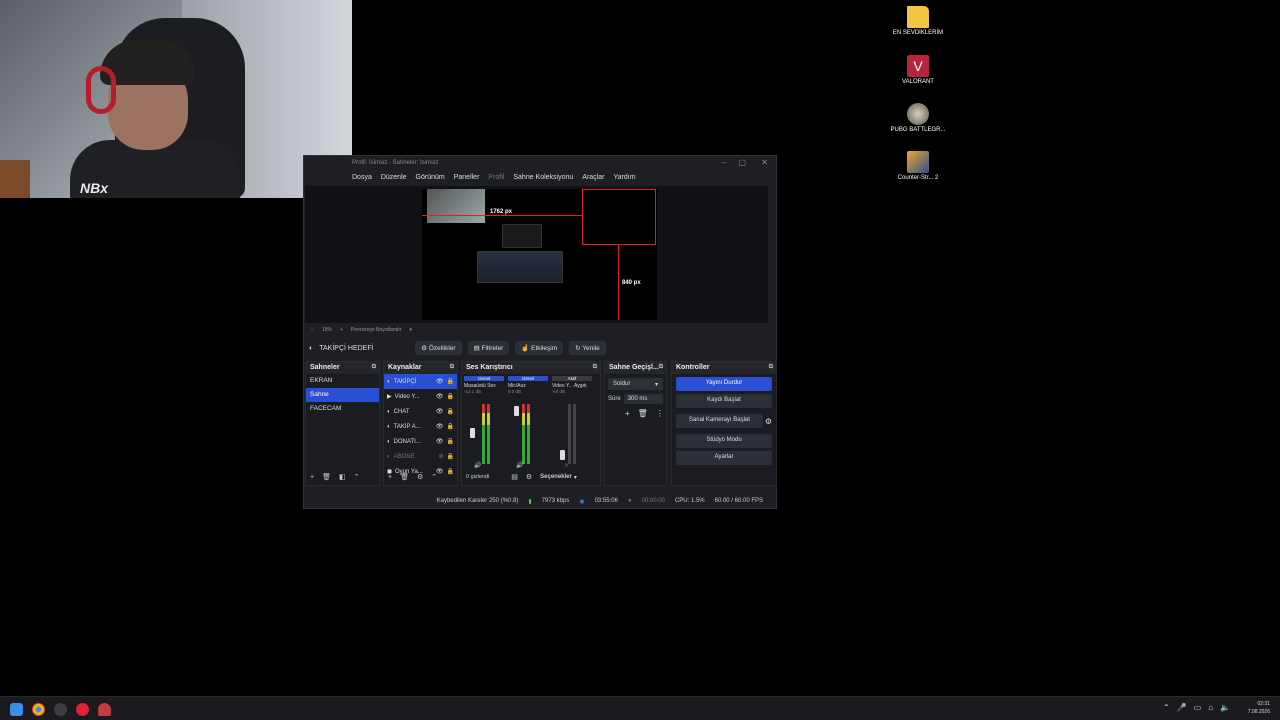 The image size is (1280, 720). What do you see at coordinates (1198, 707) in the screenshot?
I see `monitor-icon: ▭` at bounding box center [1198, 707].